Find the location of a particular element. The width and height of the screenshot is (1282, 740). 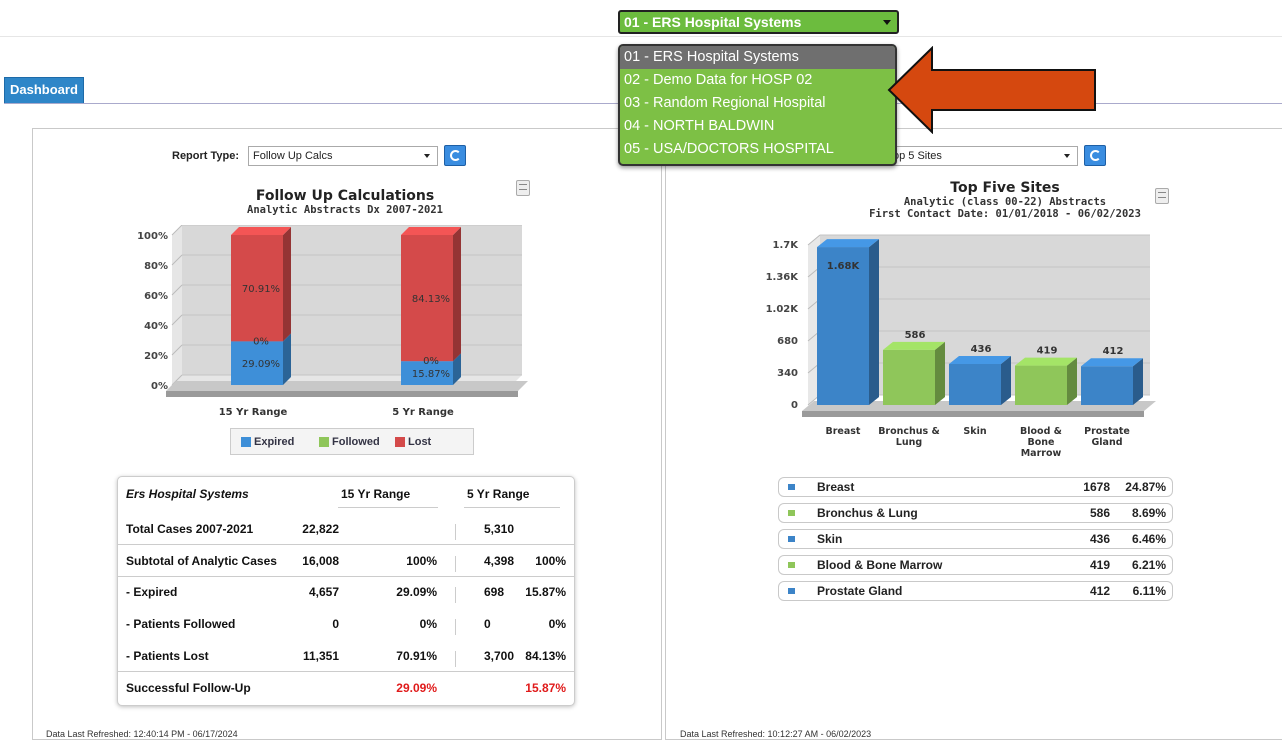

y-tick-label: 40% is located at coordinates (156, 326).